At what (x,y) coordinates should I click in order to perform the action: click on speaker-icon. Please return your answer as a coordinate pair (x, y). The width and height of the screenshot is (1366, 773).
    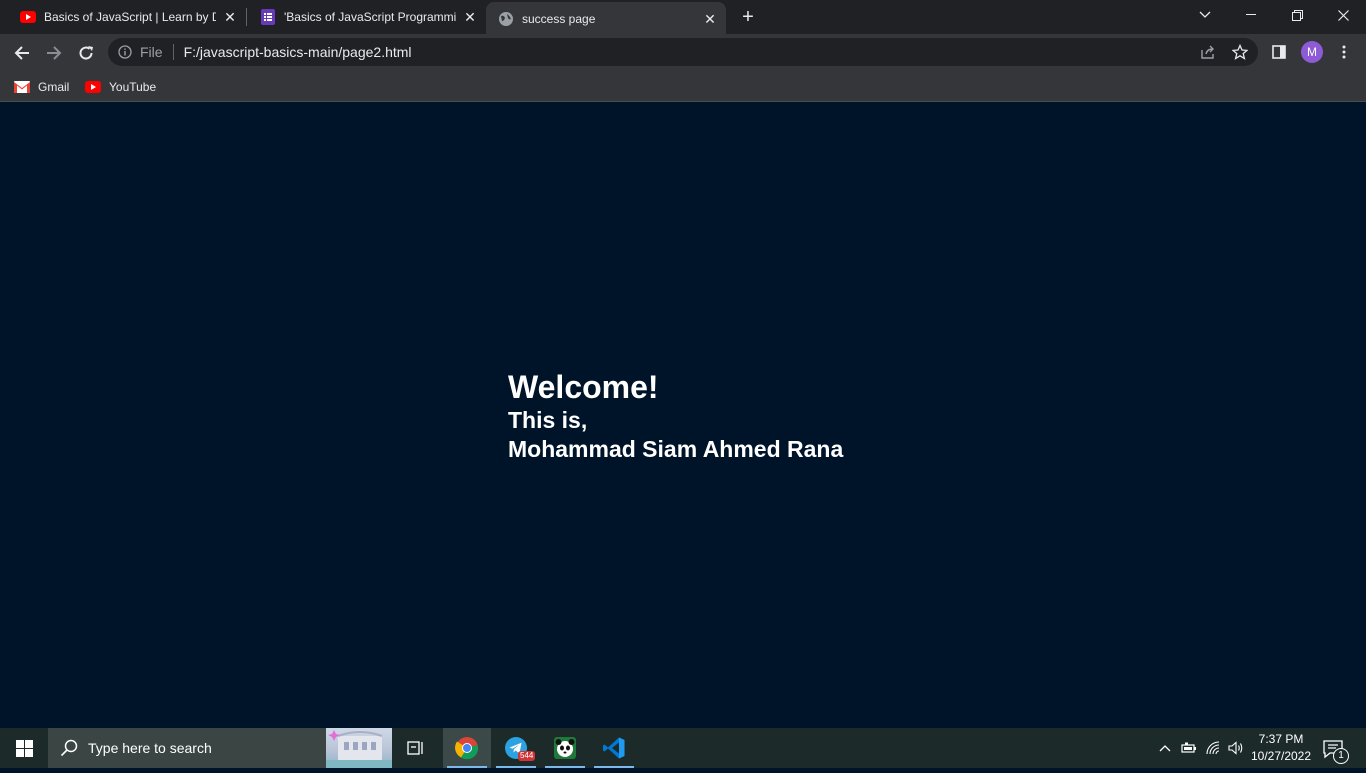
    Looking at the image, I should click on (1235, 748).